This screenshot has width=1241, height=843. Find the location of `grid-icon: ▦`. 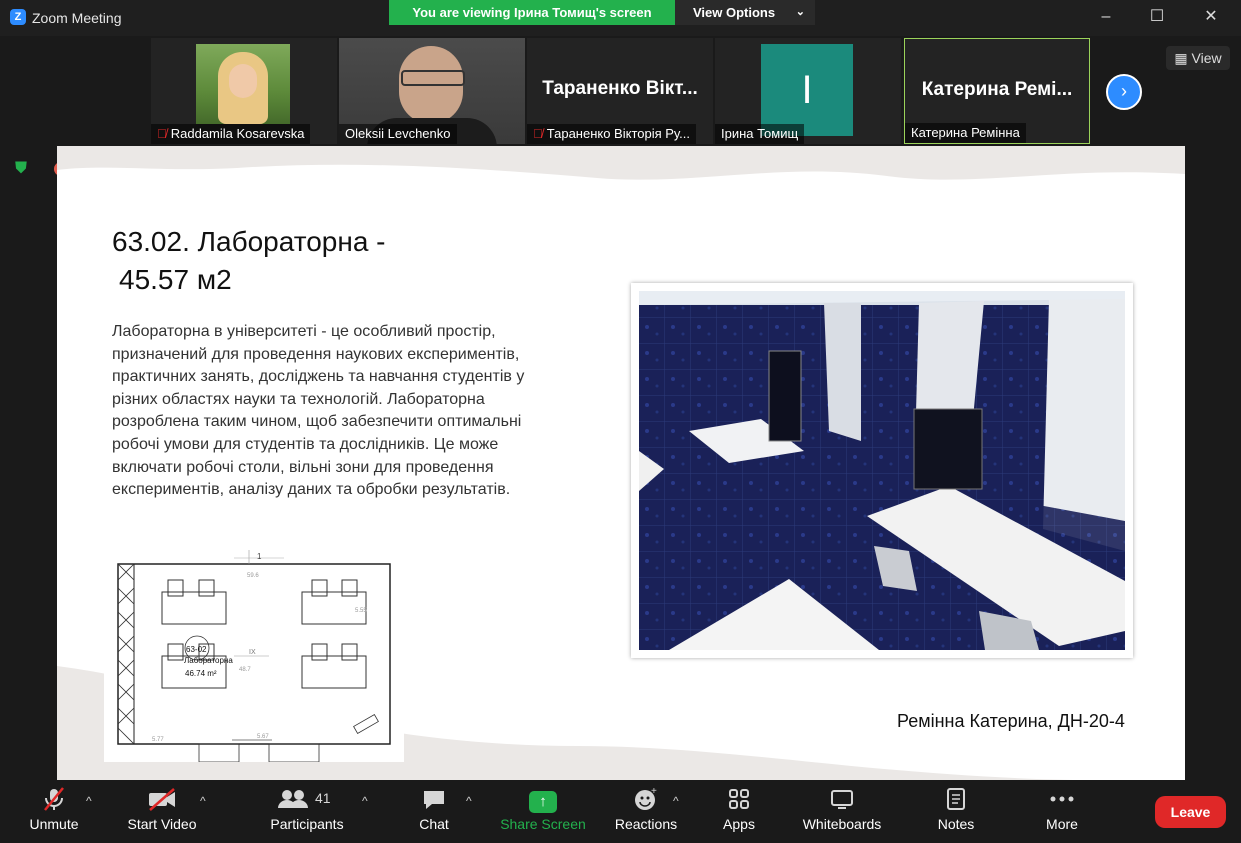

grid-icon: ▦ is located at coordinates (1181, 58).